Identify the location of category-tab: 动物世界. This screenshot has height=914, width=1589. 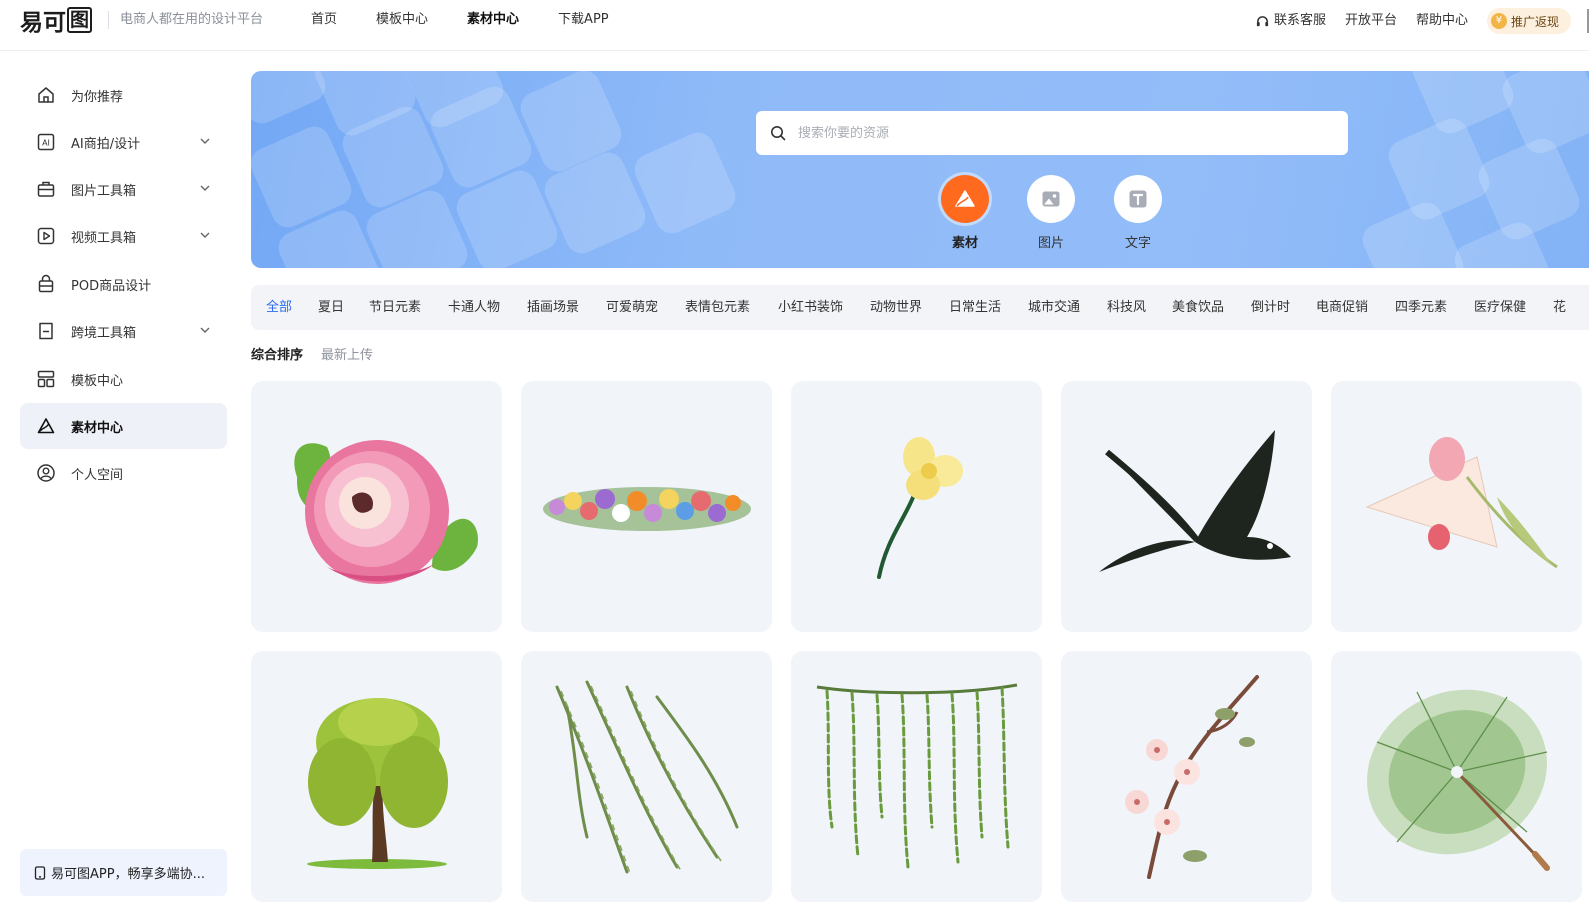
(896, 307).